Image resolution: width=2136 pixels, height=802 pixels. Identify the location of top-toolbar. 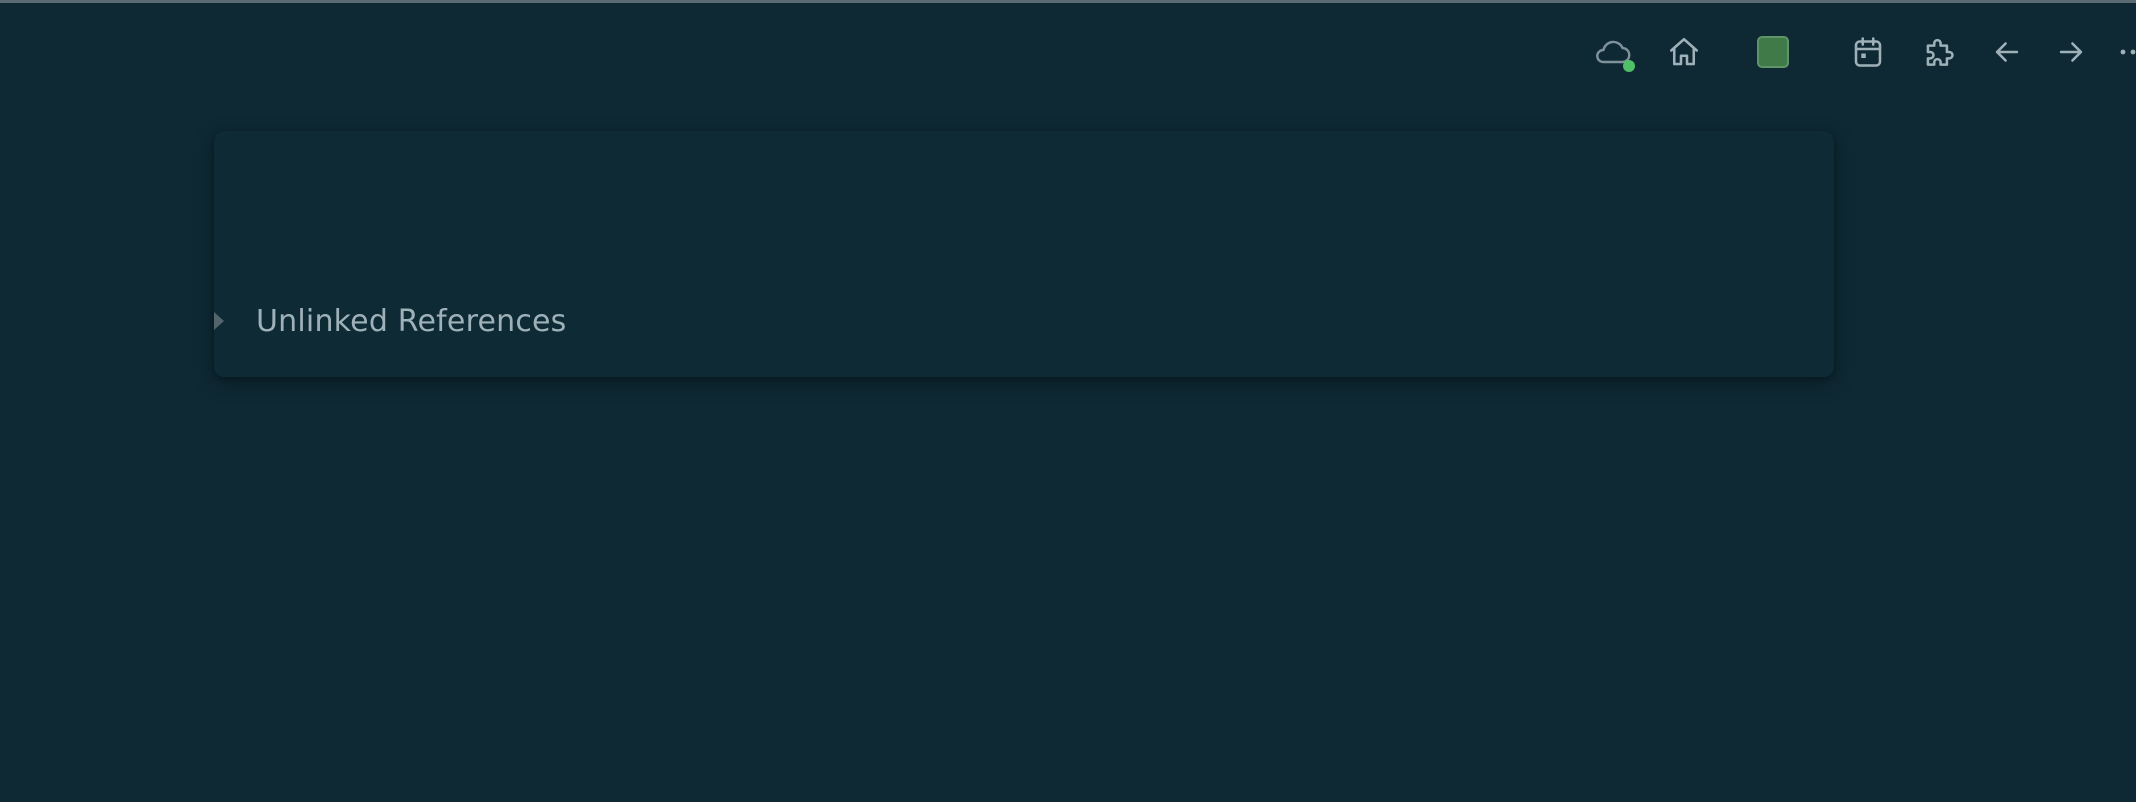
(1068, 50).